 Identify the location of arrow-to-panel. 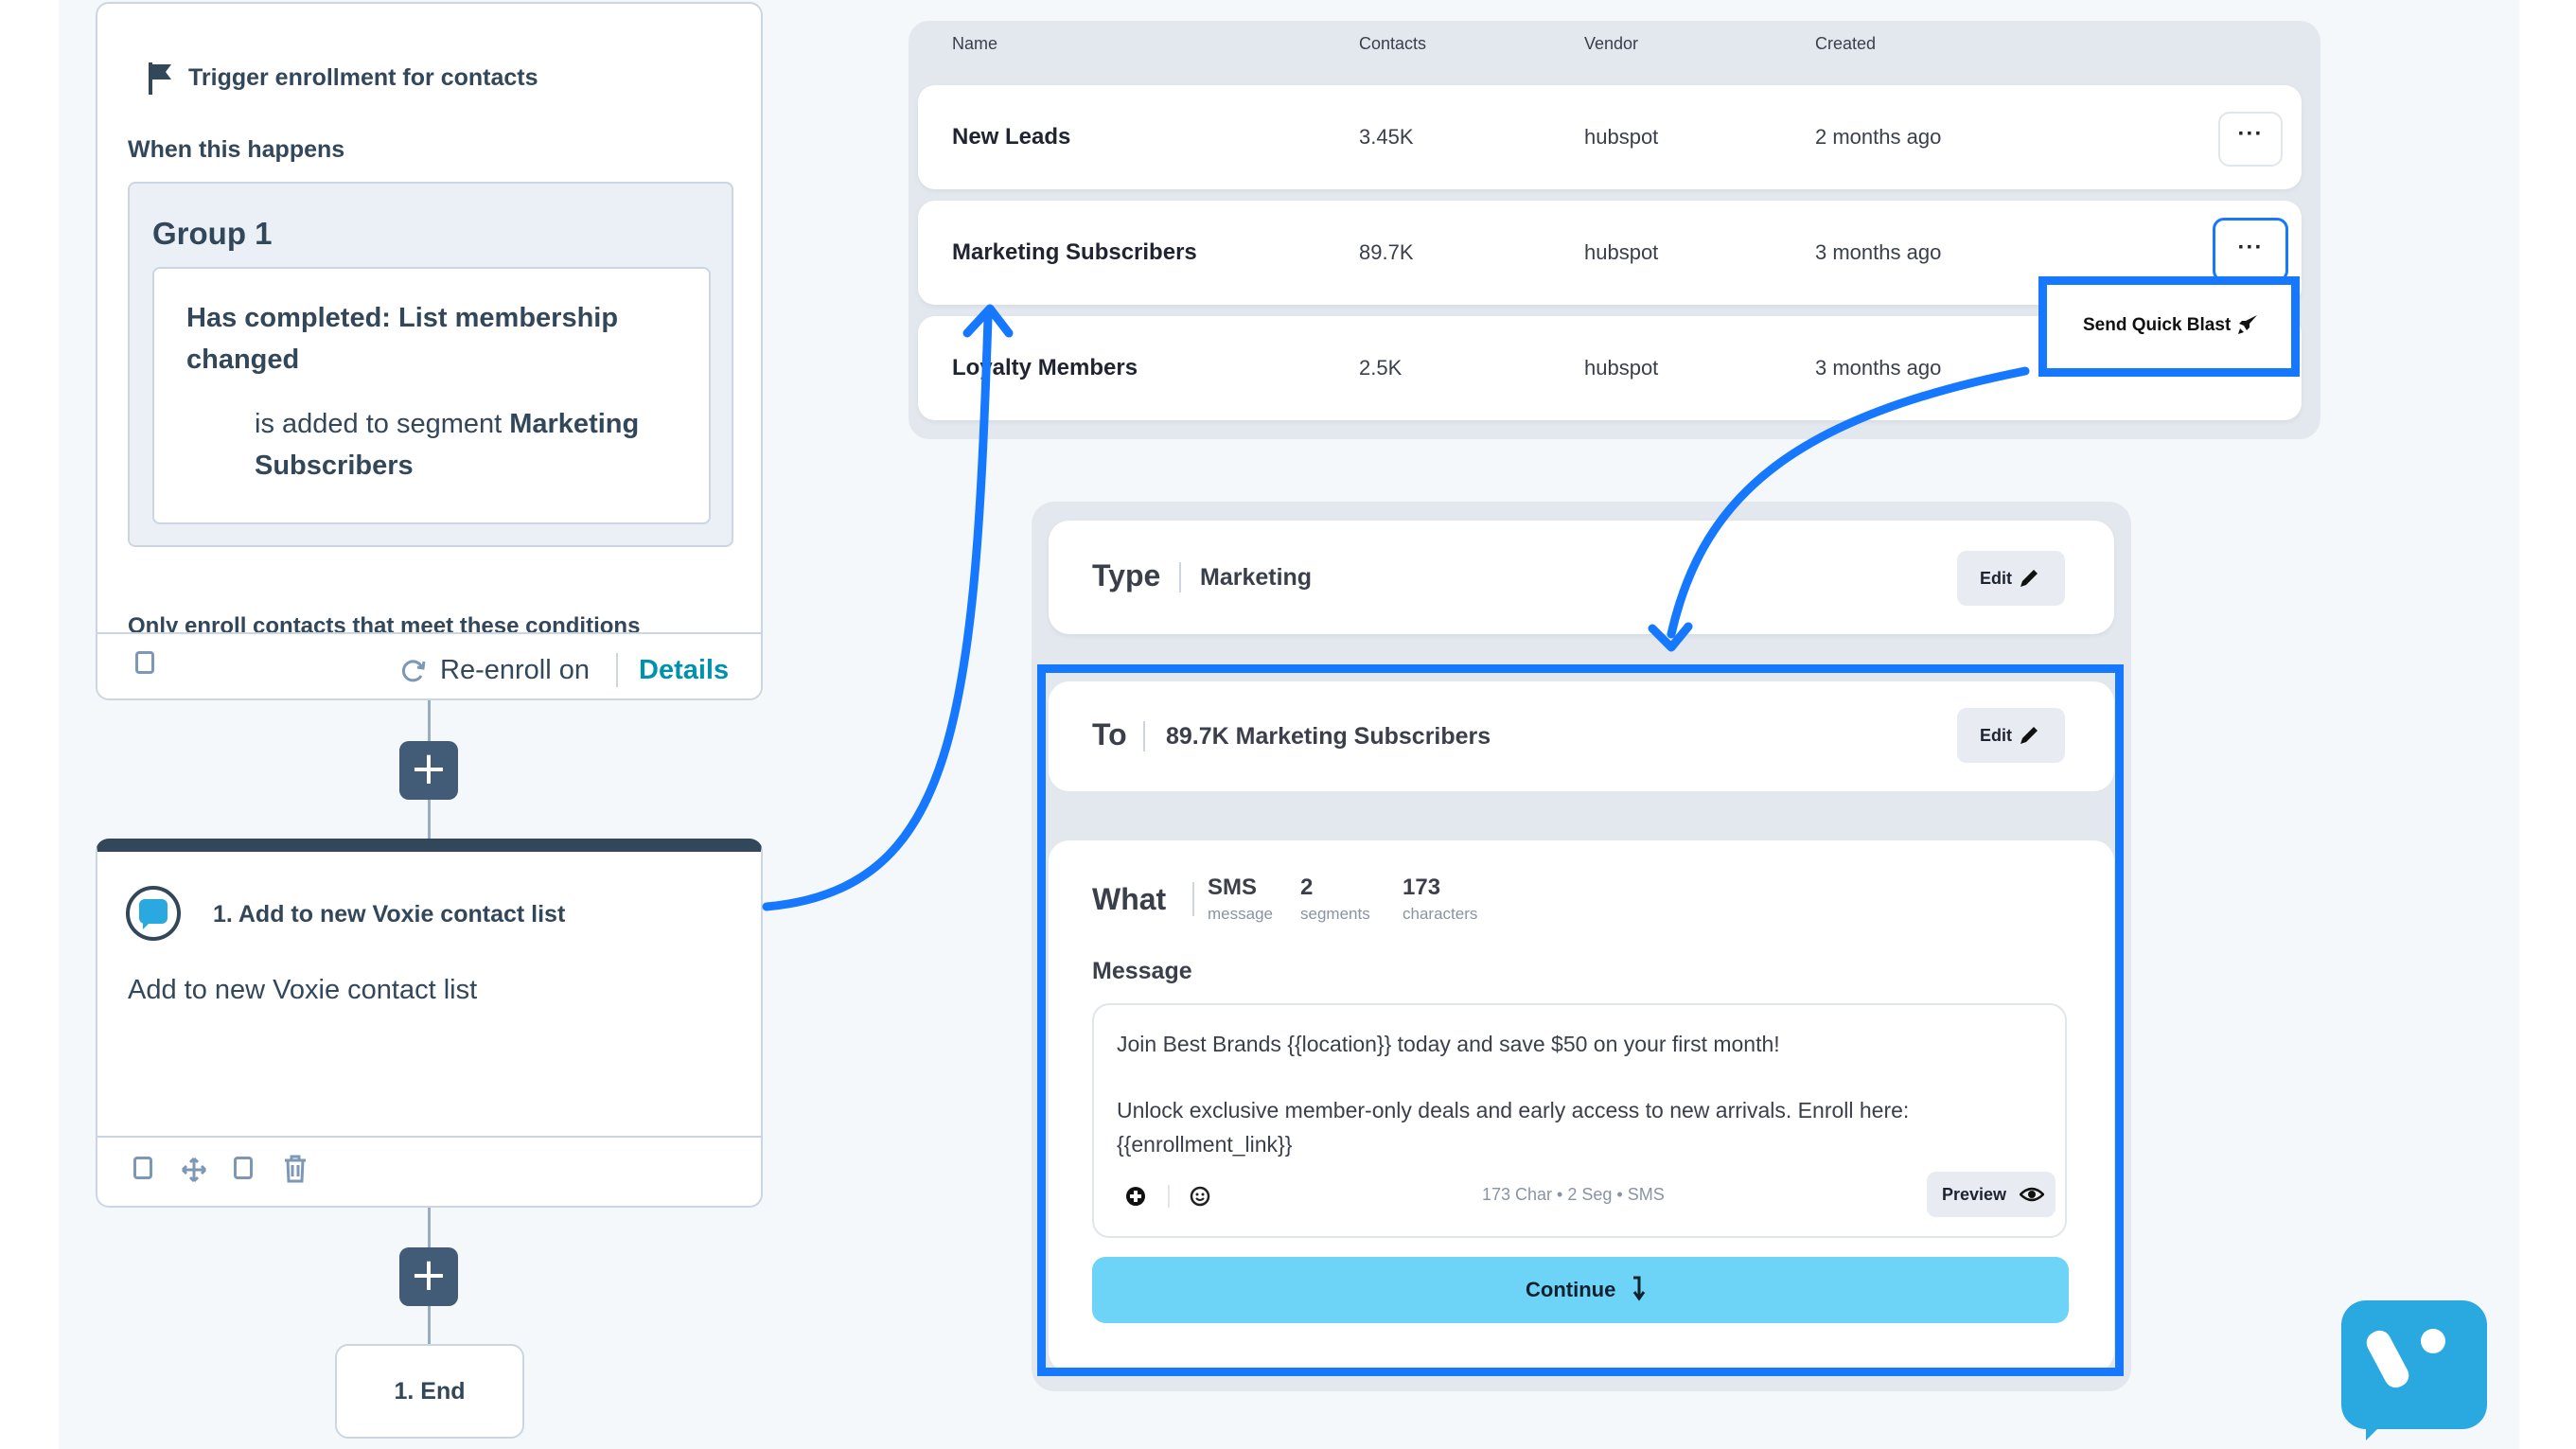
(1848, 502).